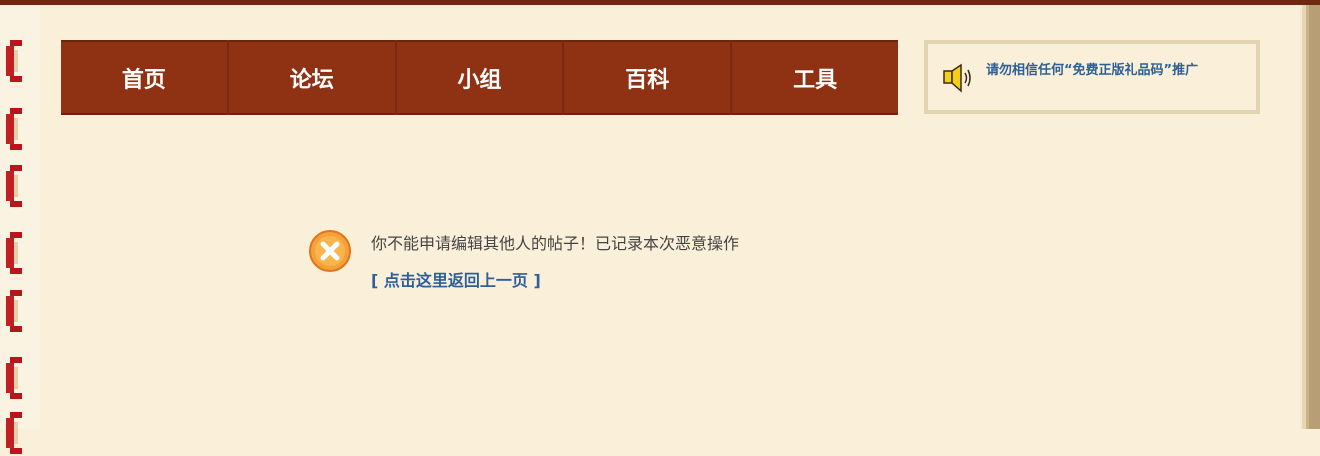  Describe the element at coordinates (957, 78) in the screenshot. I see `speaker-icon` at that location.